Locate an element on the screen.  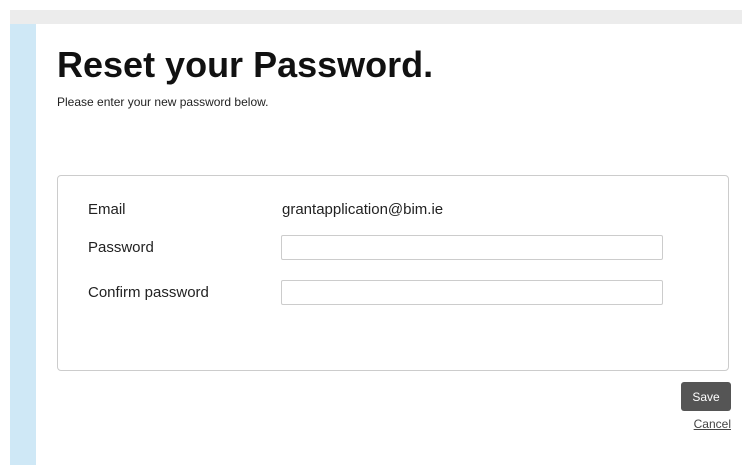
password-label: Password is located at coordinates (121, 247).